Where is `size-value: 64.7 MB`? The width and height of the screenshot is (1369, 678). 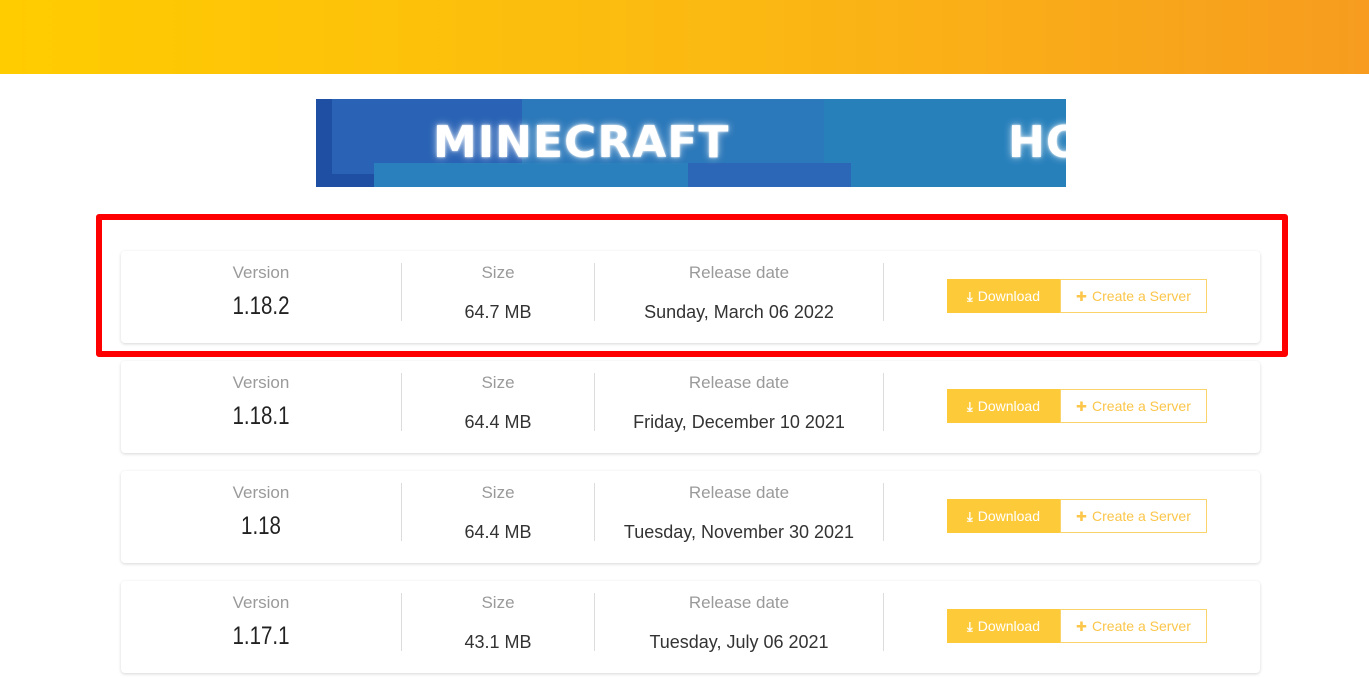 size-value: 64.7 MB is located at coordinates (498, 312).